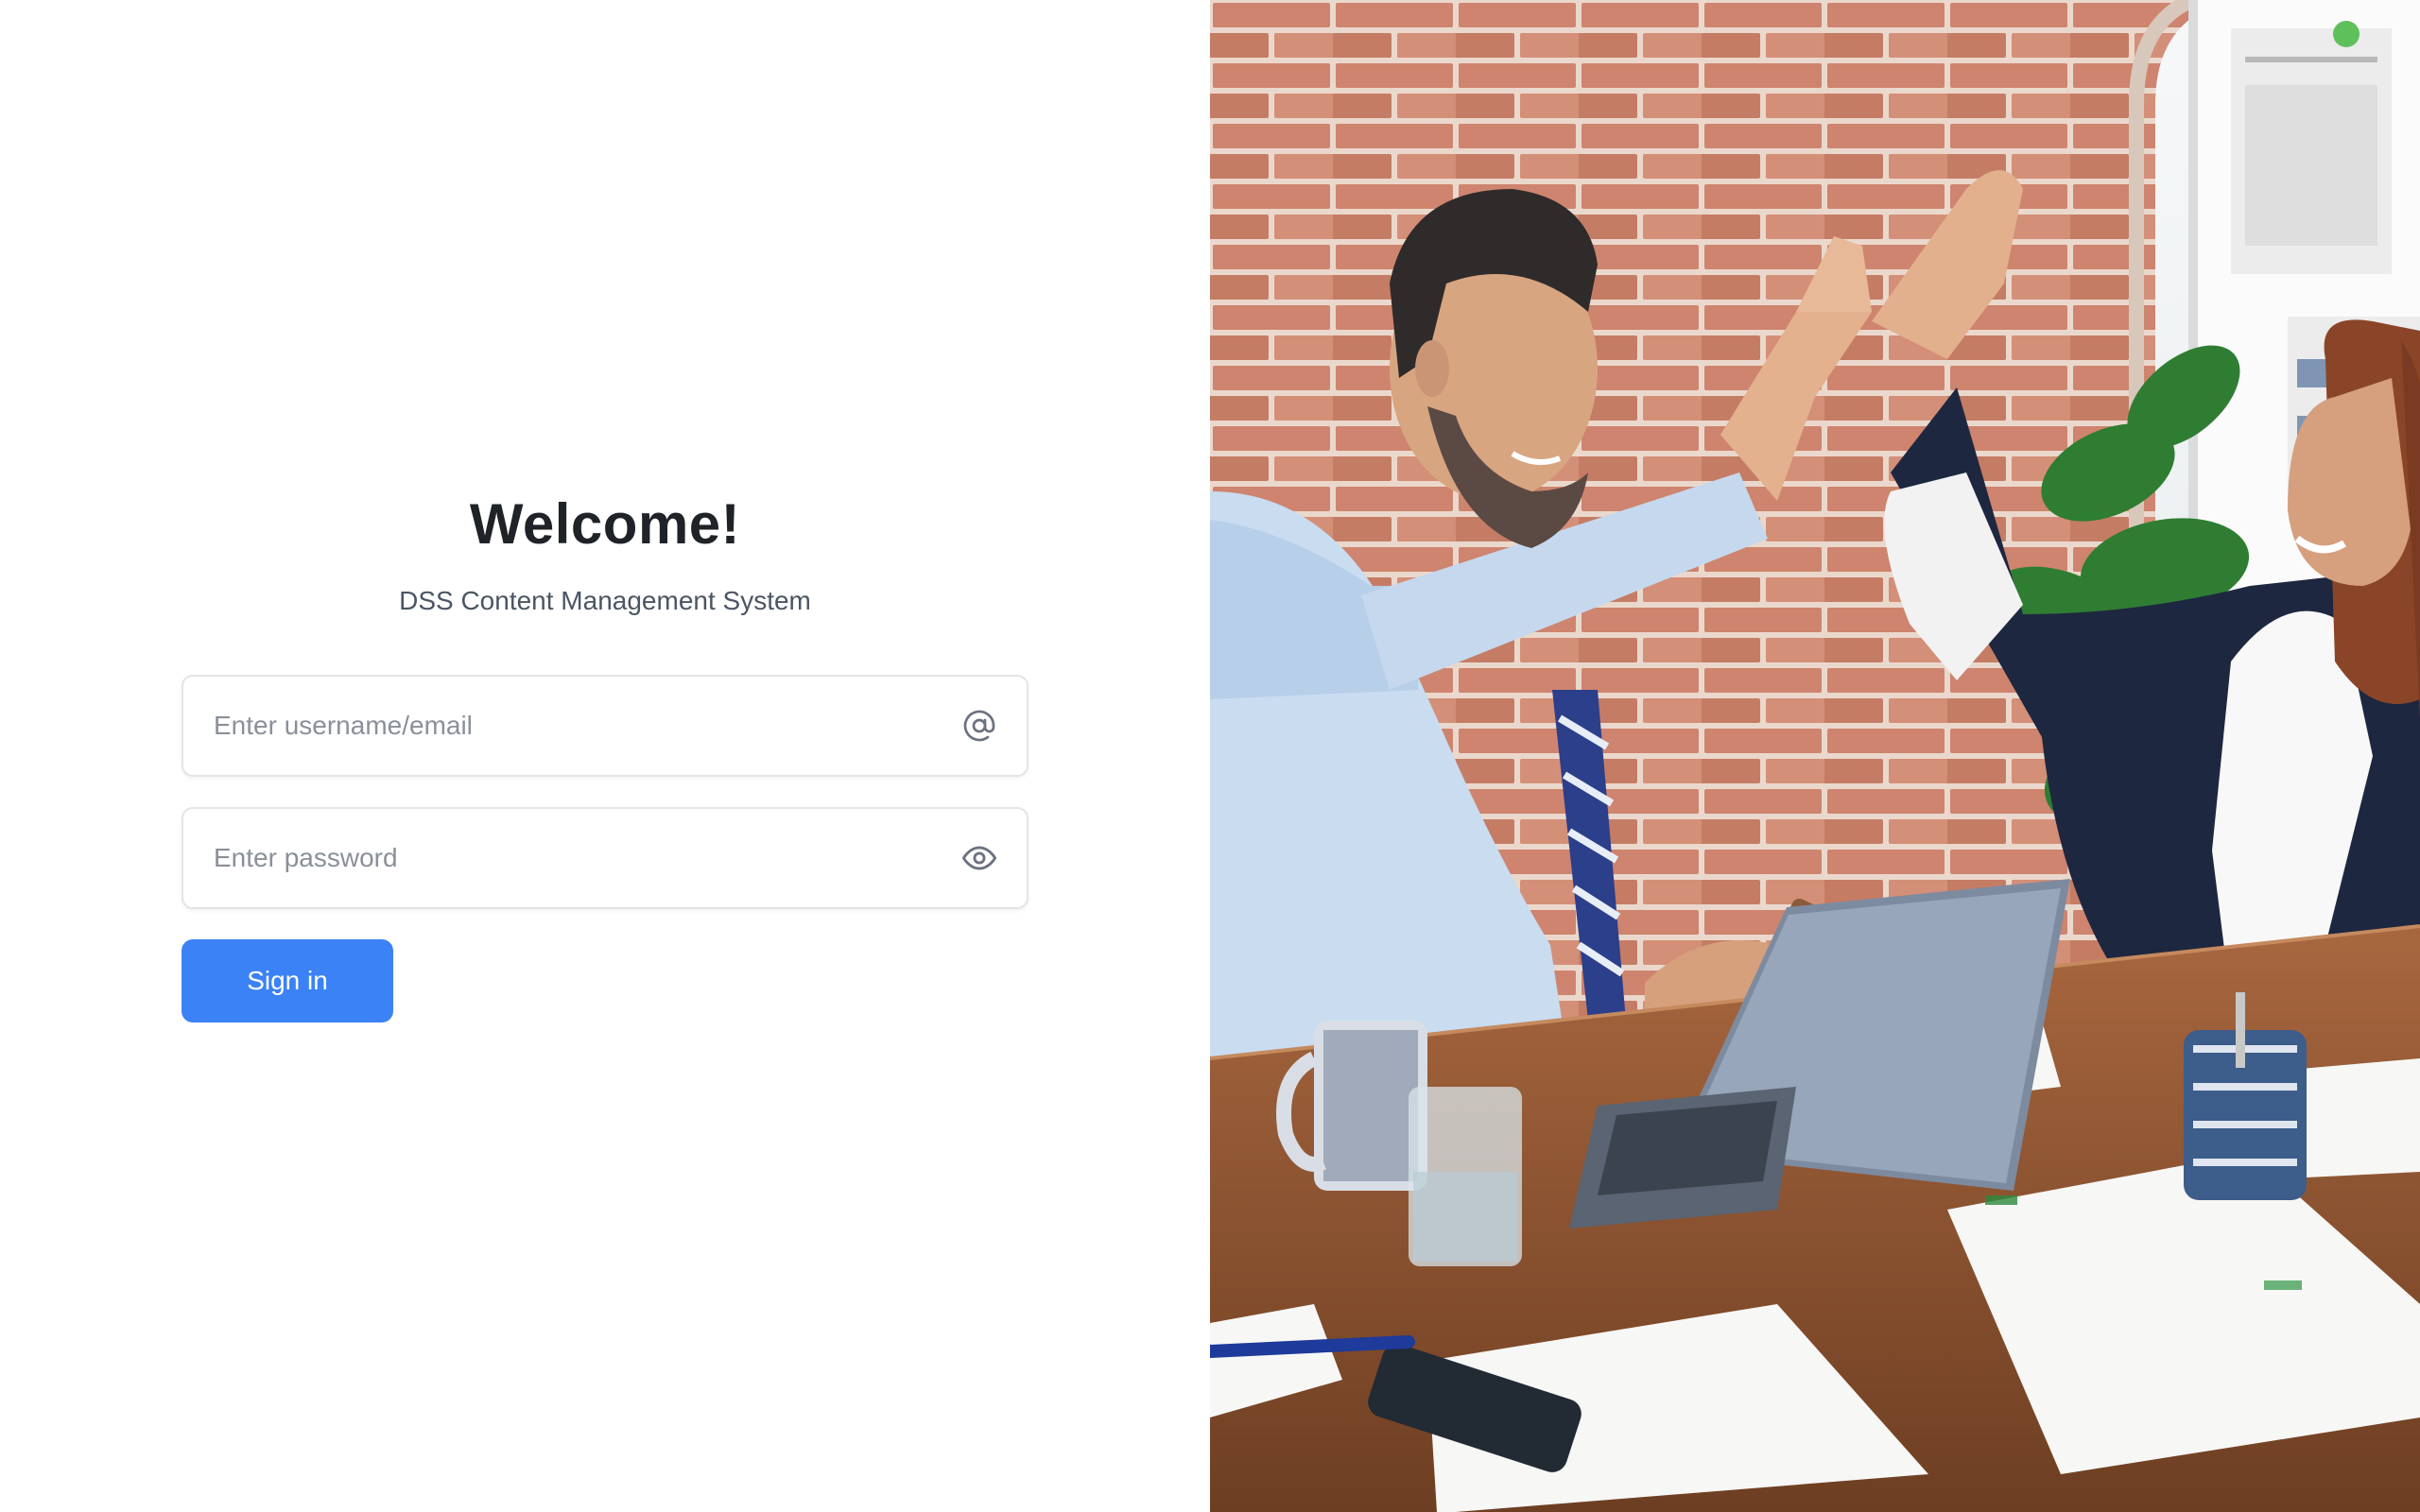 The height and width of the screenshot is (1512, 2420). Describe the element at coordinates (605, 600) in the screenshot. I see `page-subtitle: DSS Content Management System` at that location.